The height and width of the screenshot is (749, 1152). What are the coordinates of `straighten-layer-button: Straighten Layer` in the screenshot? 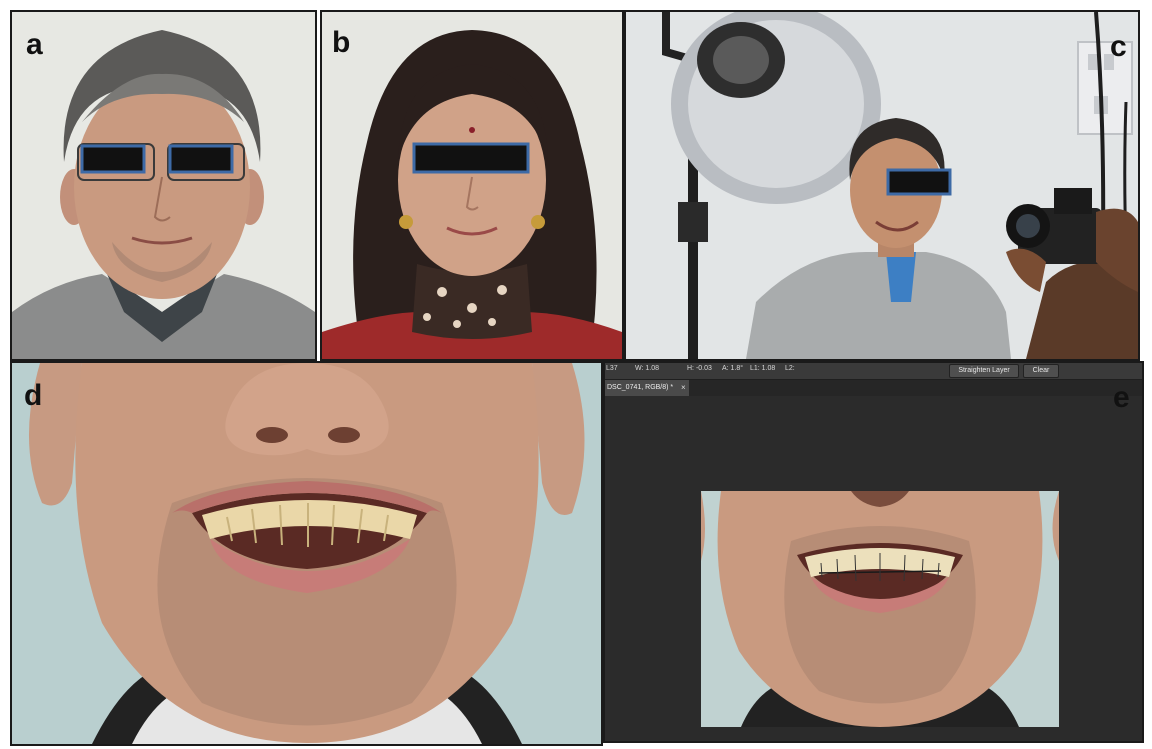 It's located at (984, 371).